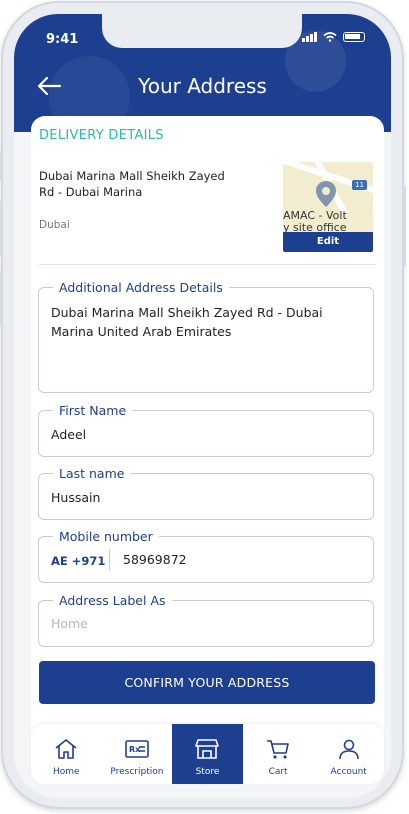 The height and width of the screenshot is (814, 409). I want to click on country-code-divider, so click(109, 560).